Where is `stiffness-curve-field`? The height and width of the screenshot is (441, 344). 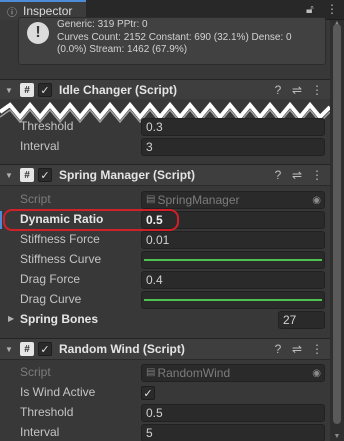
stiffness-curve-field is located at coordinates (233, 260).